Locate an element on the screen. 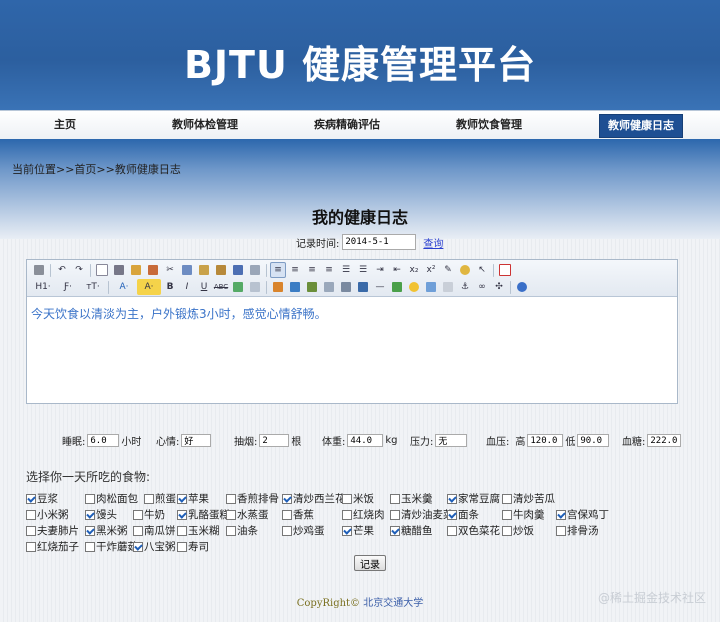 This screenshot has height=622, width=720. align-left-icon: ≡ is located at coordinates (278, 270).